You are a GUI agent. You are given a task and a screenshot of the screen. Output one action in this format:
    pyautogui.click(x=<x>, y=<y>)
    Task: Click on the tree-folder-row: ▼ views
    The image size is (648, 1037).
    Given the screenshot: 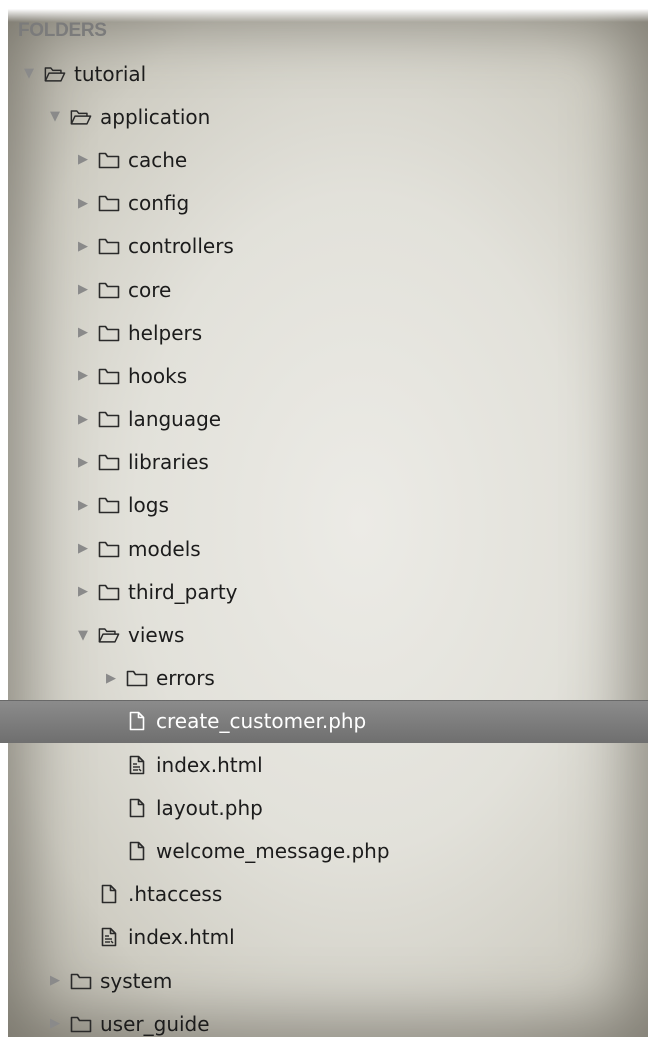 What is the action you would take?
    pyautogui.click(x=324, y=634)
    